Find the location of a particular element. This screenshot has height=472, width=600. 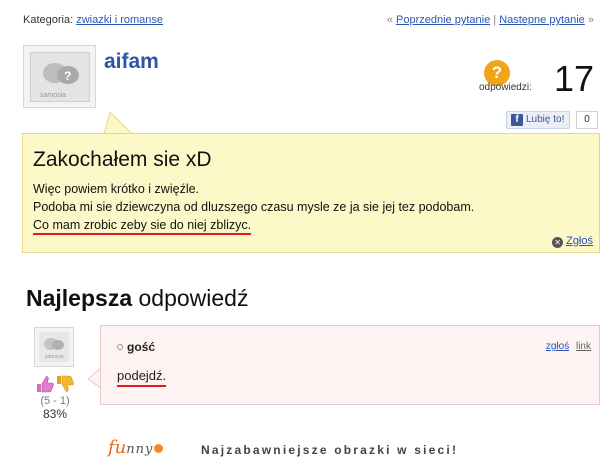

like-label: Lubię to! is located at coordinates (545, 119).